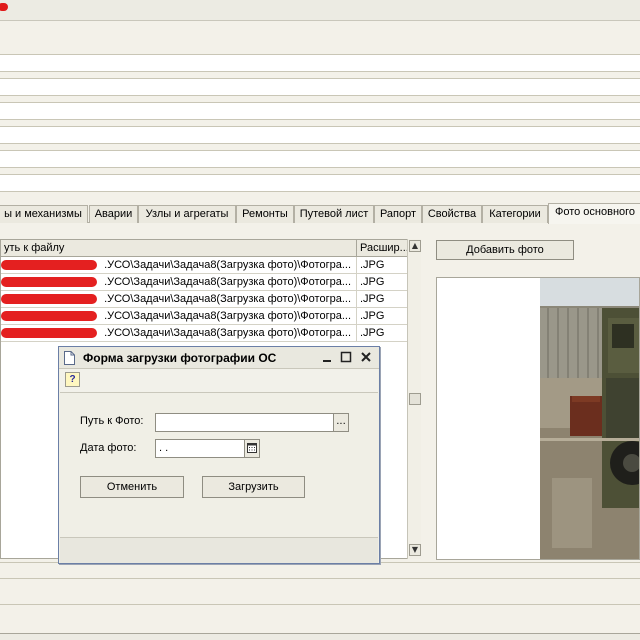 The image size is (640, 640). I want to click on tab-categories: Категории, so click(515, 214).